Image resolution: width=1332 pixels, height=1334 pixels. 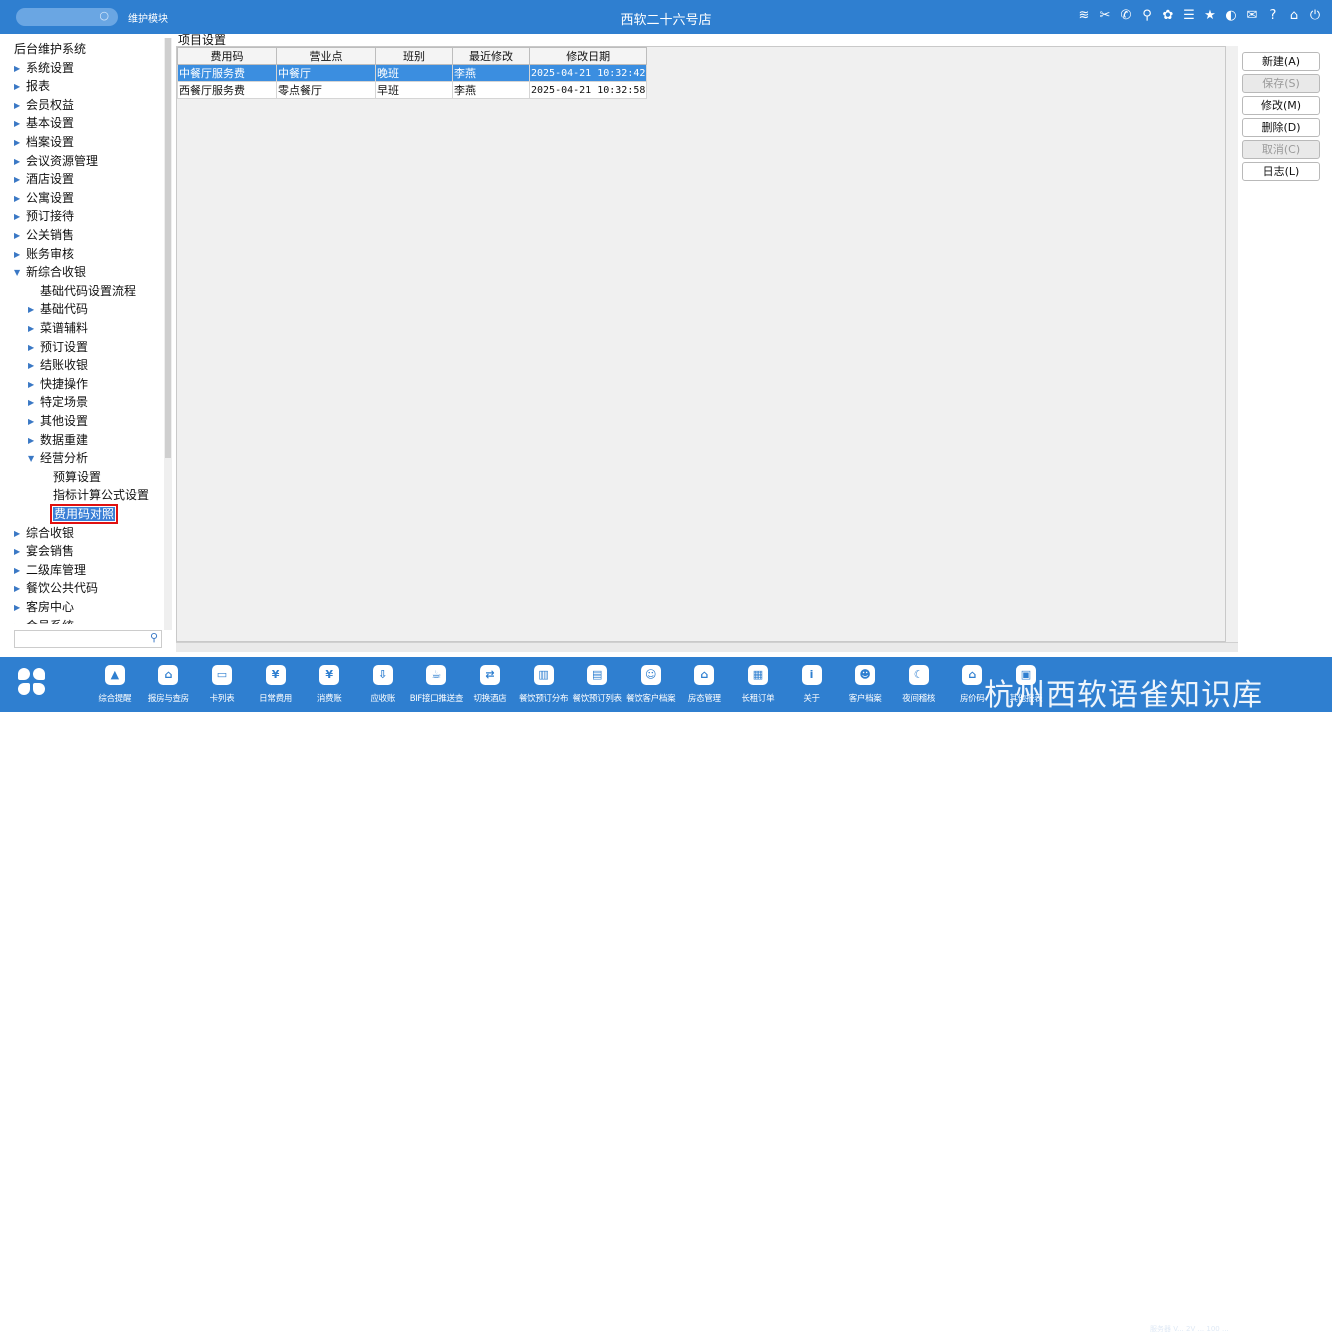 I want to click on house-icon: ⌂, so click(x=704, y=675).